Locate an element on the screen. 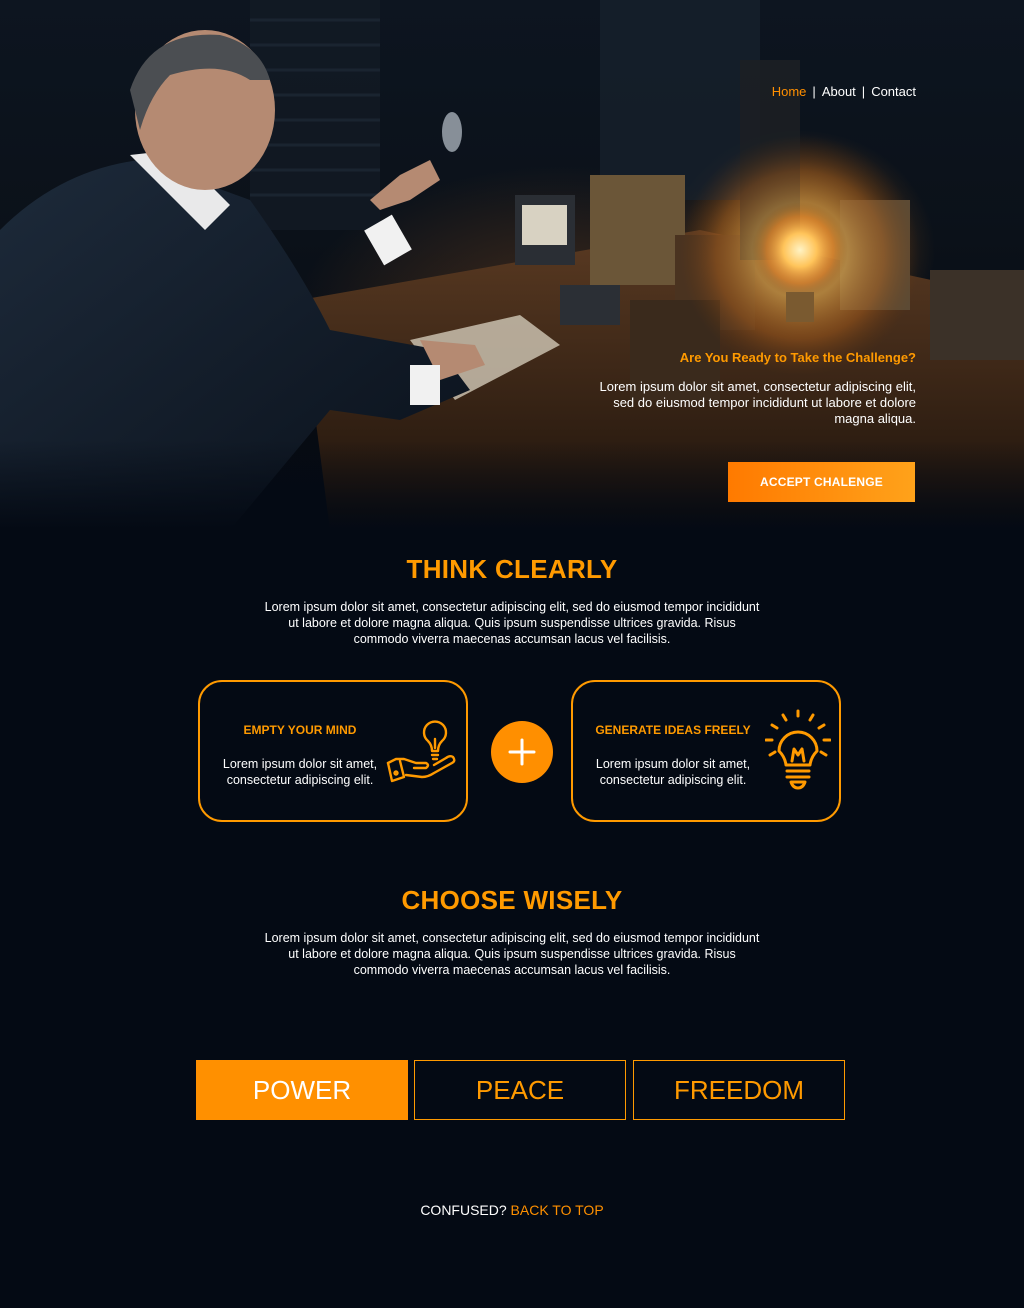  main-nav: Home | About | Contact is located at coordinates (844, 91).